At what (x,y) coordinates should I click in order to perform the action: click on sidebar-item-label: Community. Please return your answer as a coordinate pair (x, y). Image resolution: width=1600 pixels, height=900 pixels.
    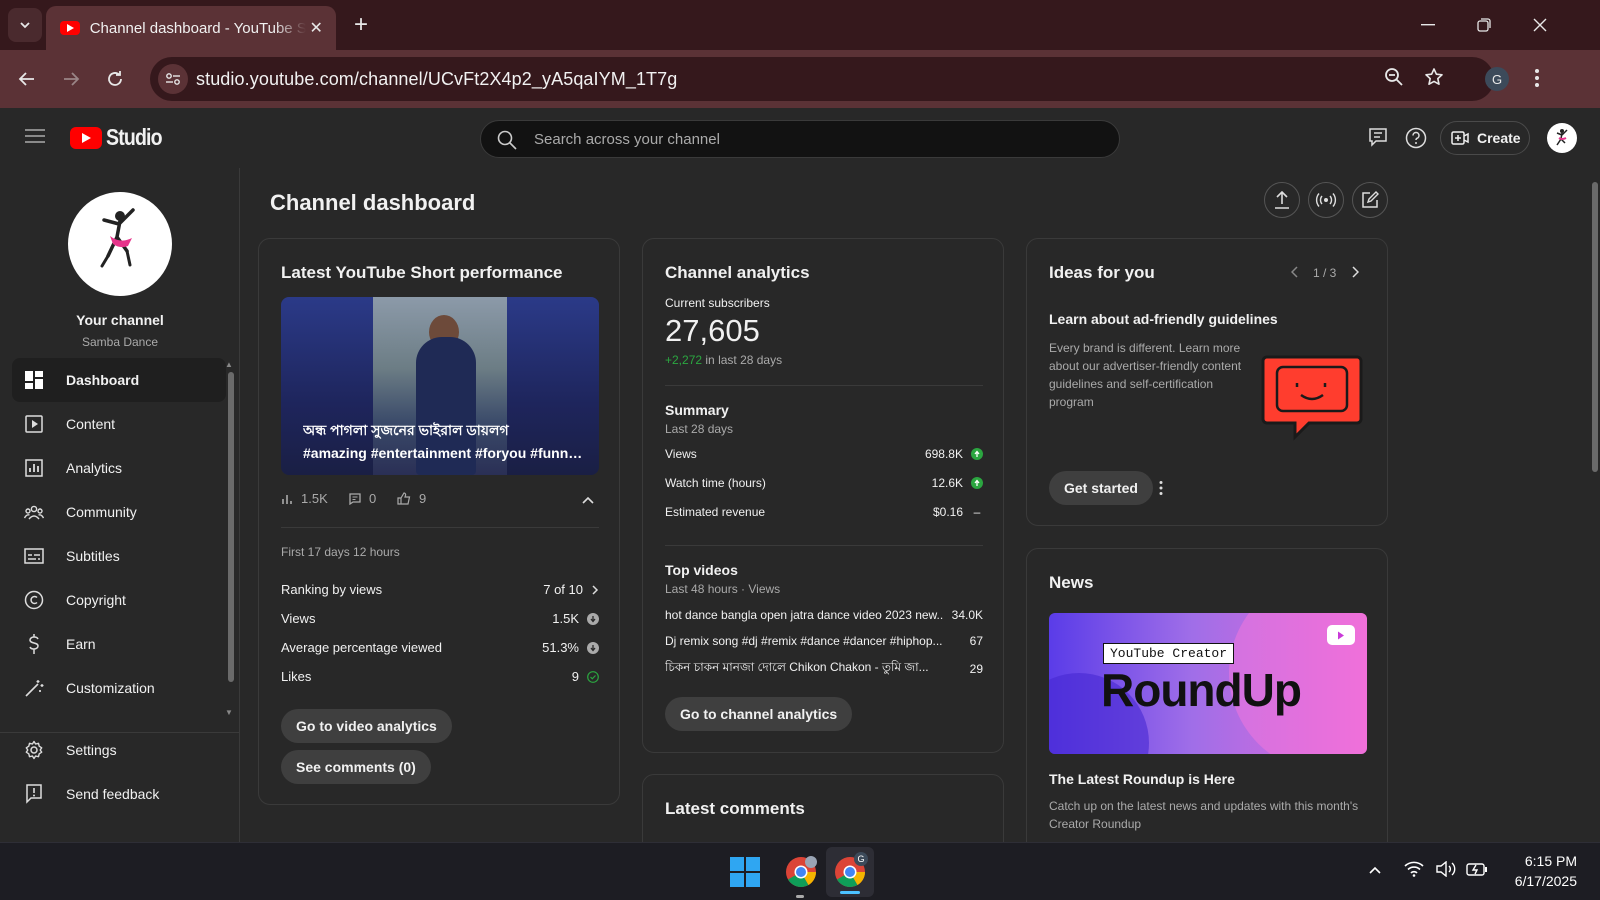
    Looking at the image, I should click on (101, 512).